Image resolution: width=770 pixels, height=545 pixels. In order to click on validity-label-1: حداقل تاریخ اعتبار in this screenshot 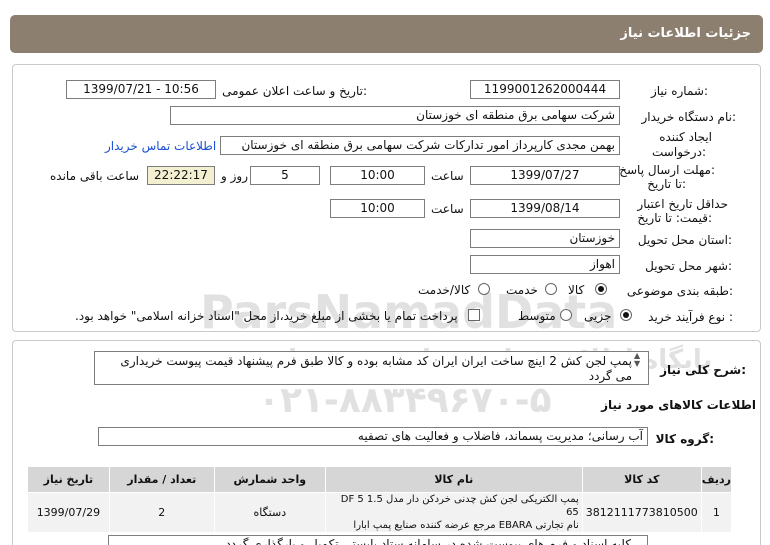, I will do `click(682, 204)`.